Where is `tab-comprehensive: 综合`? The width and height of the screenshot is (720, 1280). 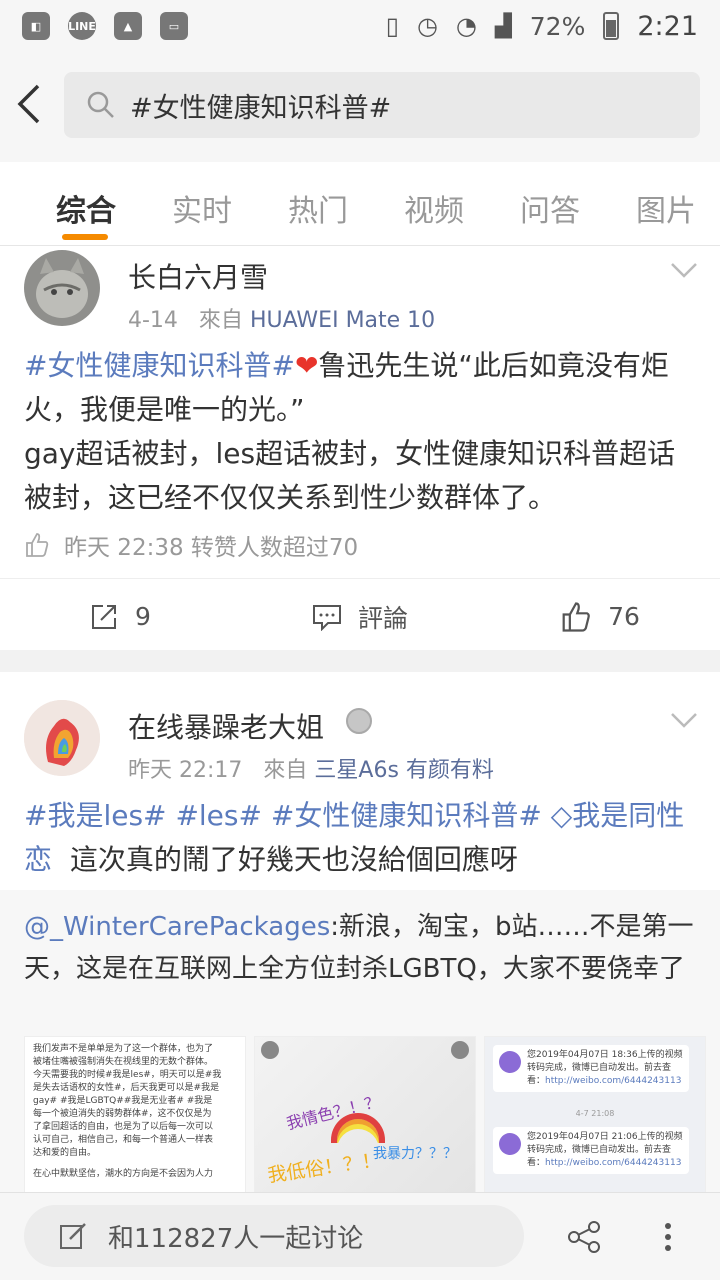
tab-comprehensive: 综合 is located at coordinates (86, 208).